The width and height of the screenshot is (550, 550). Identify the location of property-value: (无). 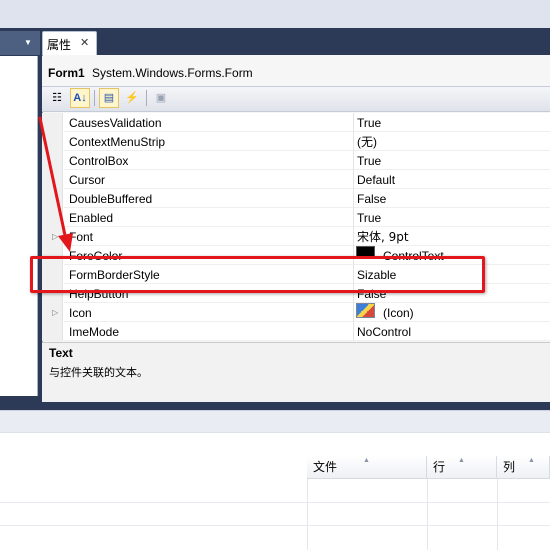
(367, 142).